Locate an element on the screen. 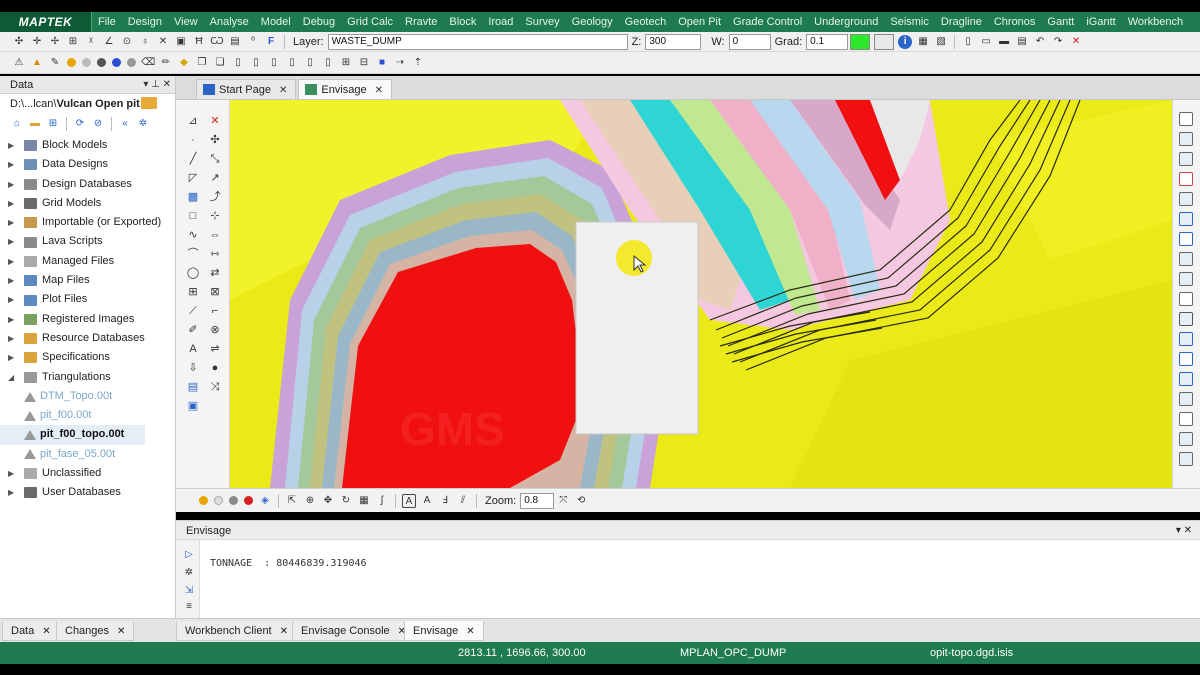 This screenshot has width=1200, height=675. snap-w-icon: Ѡ is located at coordinates (217, 42).